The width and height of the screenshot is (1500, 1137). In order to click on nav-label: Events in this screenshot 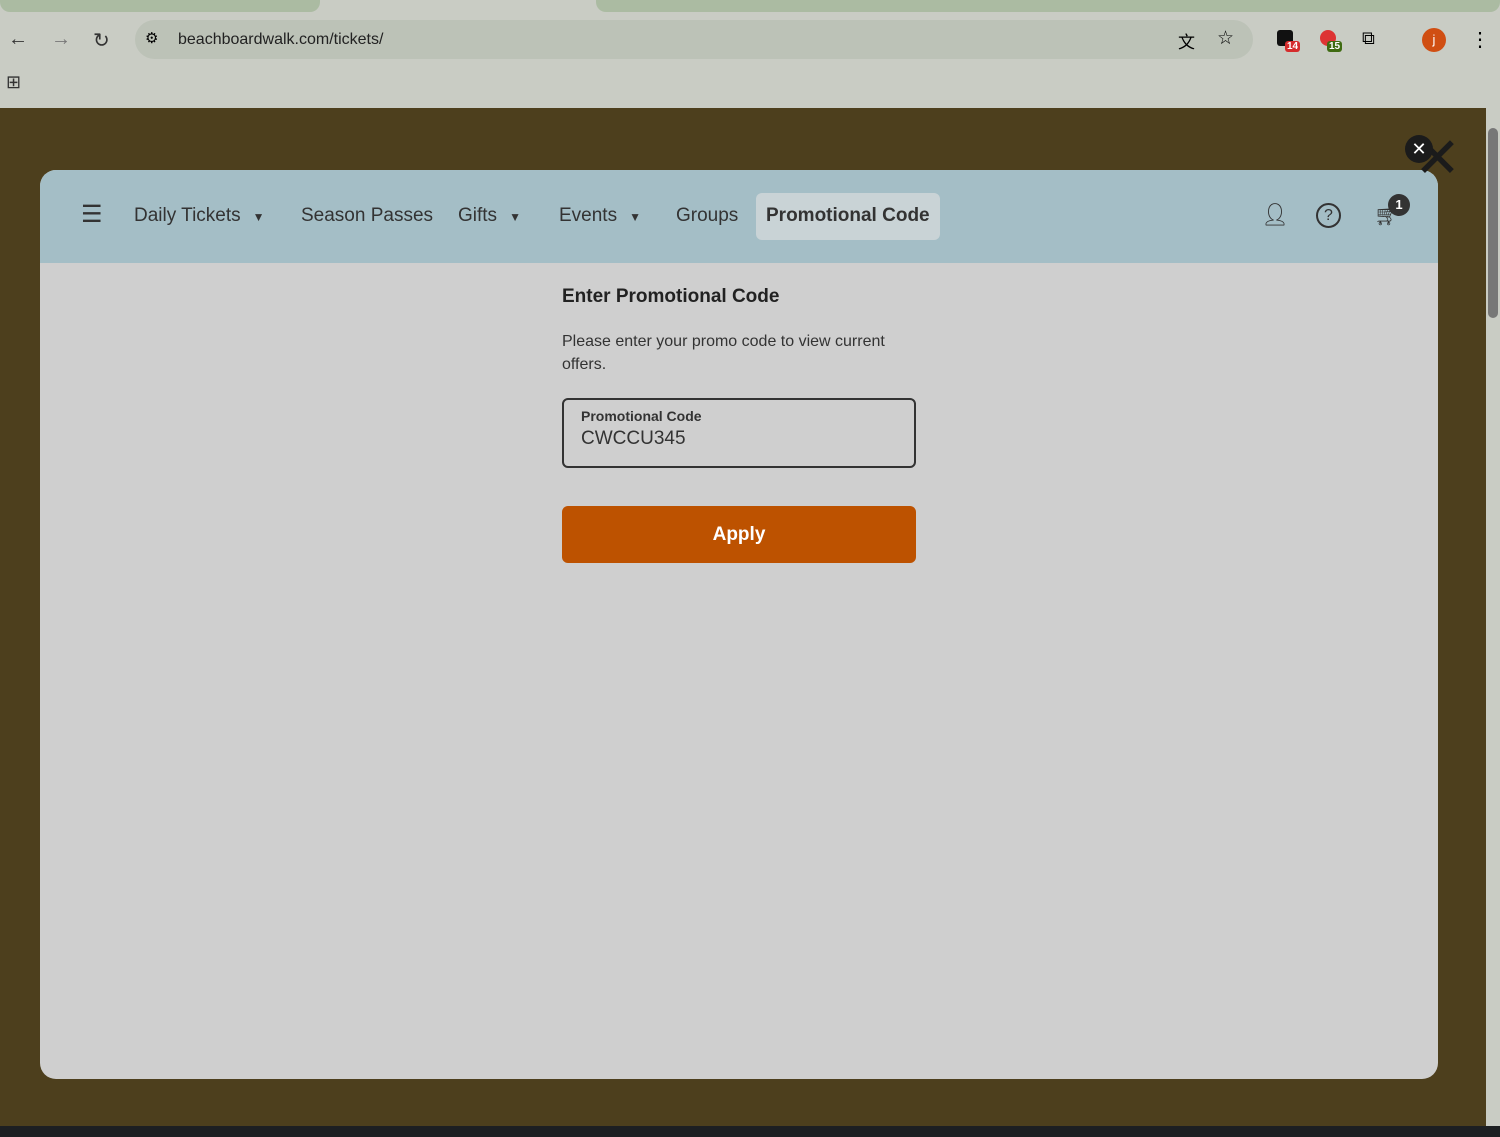, I will do `click(588, 215)`.